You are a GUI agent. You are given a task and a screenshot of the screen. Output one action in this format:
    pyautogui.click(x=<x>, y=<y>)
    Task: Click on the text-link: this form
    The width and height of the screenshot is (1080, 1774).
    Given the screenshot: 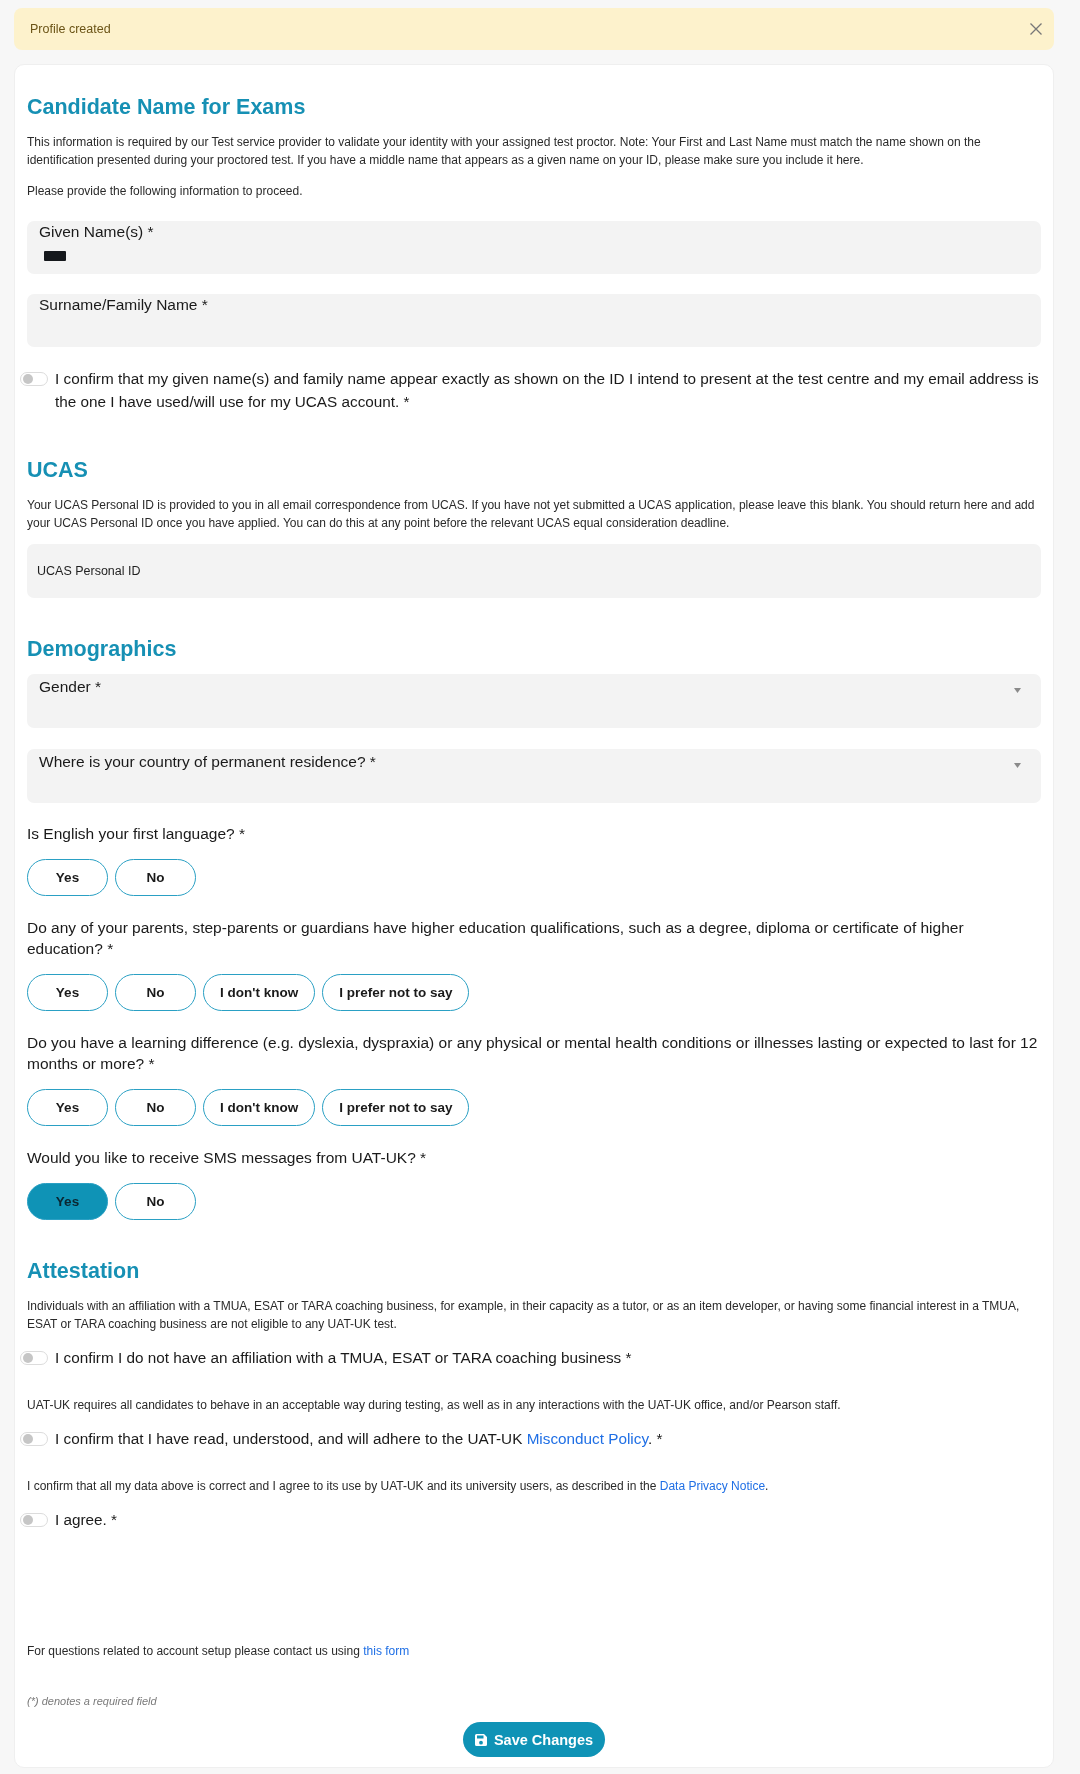 What is the action you would take?
    pyautogui.click(x=386, y=1651)
    